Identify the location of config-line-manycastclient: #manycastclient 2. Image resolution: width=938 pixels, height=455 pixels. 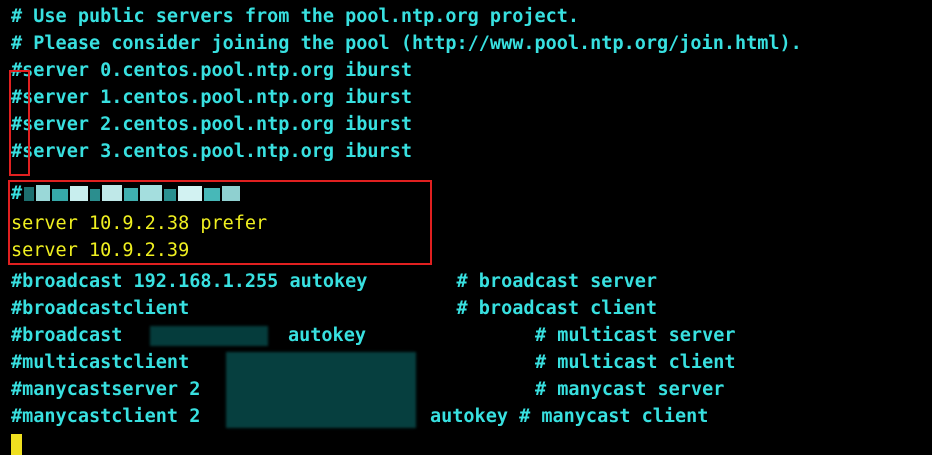
(106, 416).